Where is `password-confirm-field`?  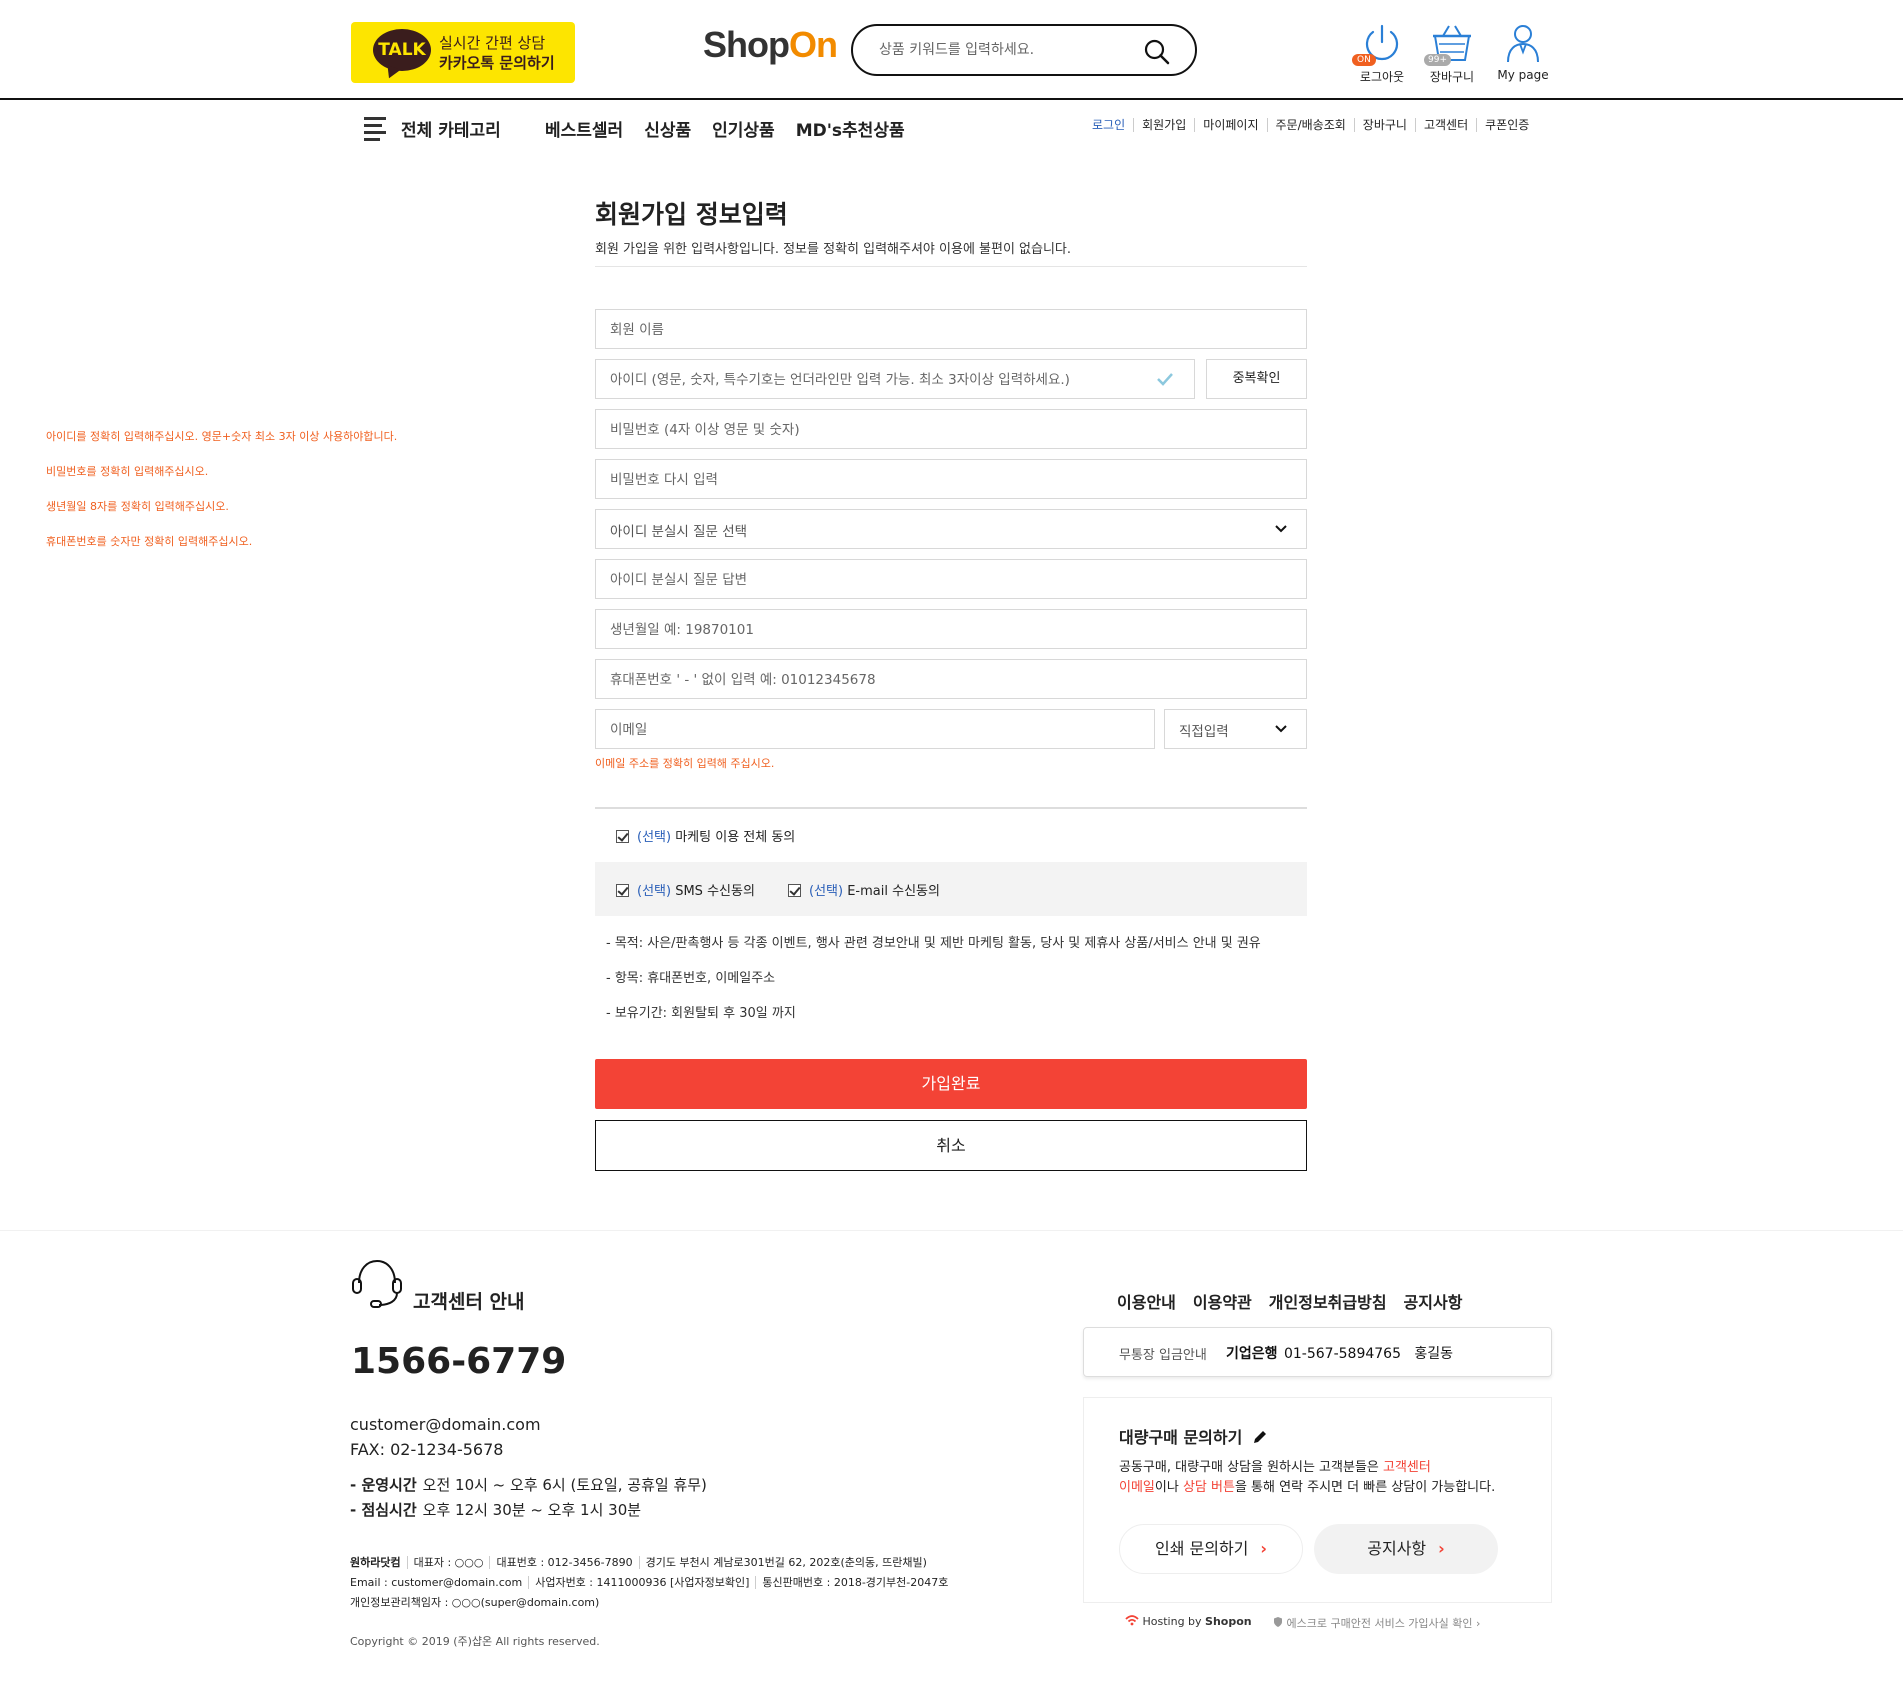
password-confirm-field is located at coordinates (951, 479).